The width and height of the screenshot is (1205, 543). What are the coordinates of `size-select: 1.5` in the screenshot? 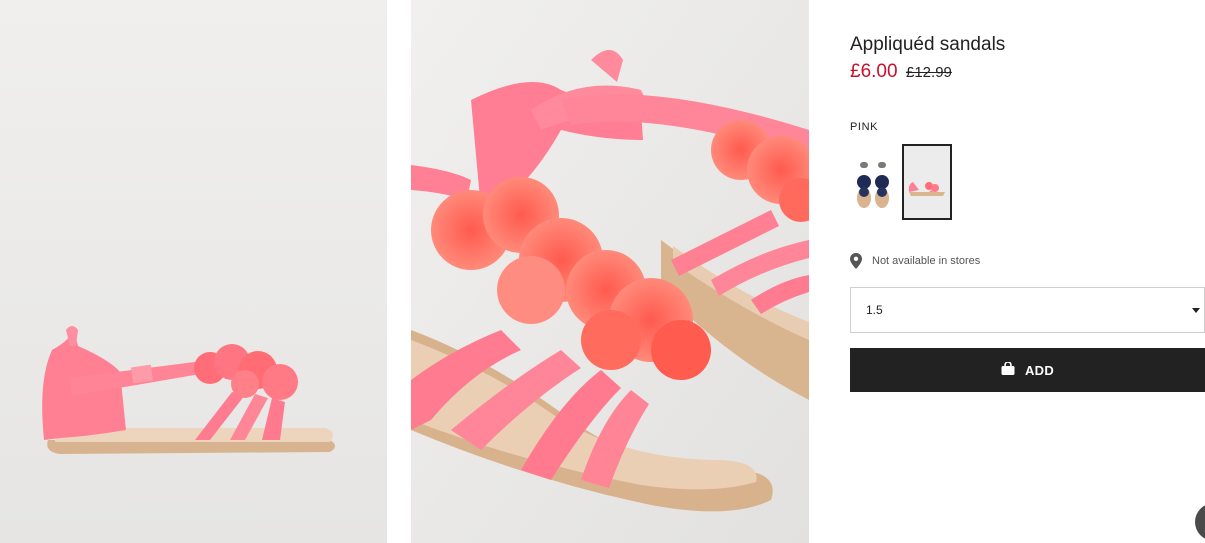 It's located at (1027, 310).